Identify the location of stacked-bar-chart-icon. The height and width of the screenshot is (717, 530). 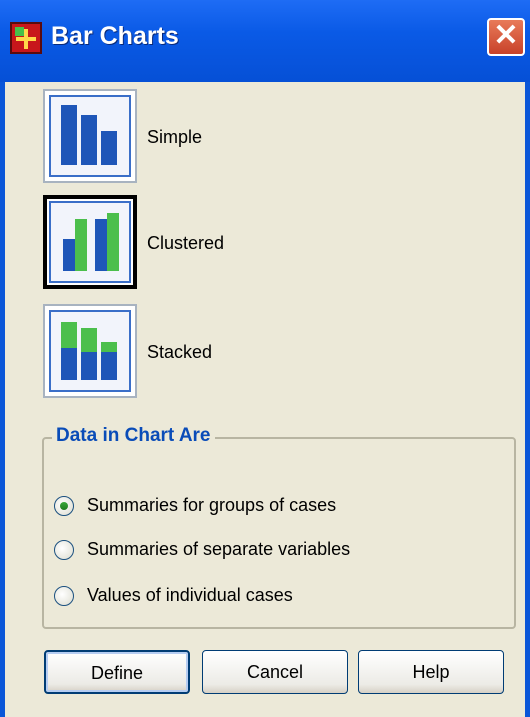
(90, 351).